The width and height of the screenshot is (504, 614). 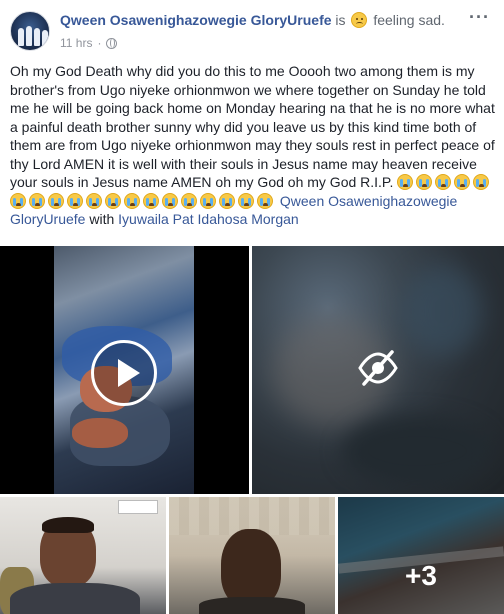 What do you see at coordinates (76, 43) in the screenshot?
I see `post-timestamp: 11 hrs` at bounding box center [76, 43].